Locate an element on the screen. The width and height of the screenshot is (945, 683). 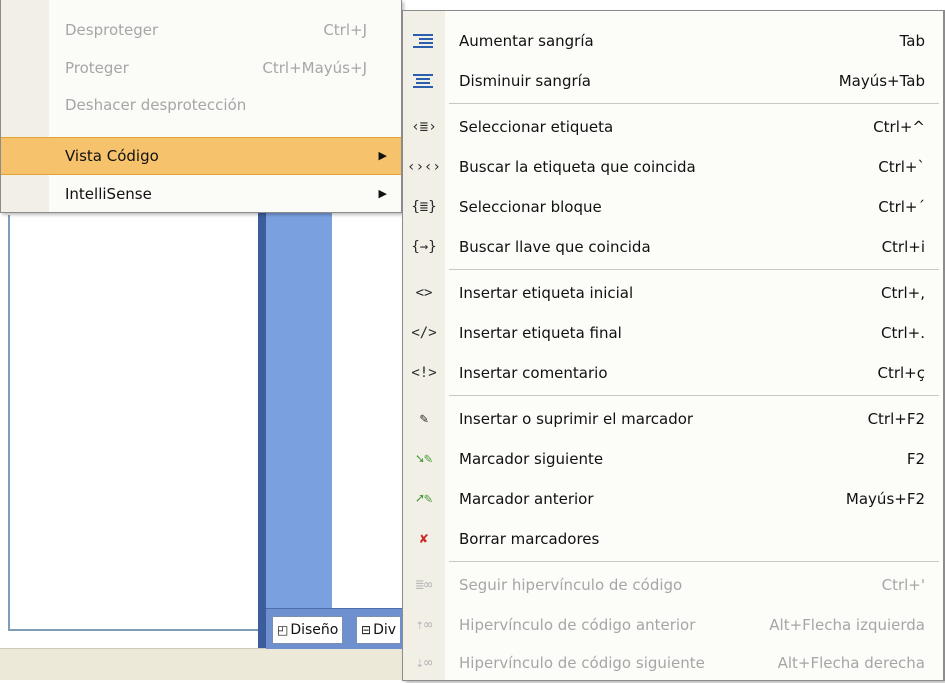
submenu-item-outdent: Disminuir sangría Mayús+Tab is located at coordinates (673, 81).